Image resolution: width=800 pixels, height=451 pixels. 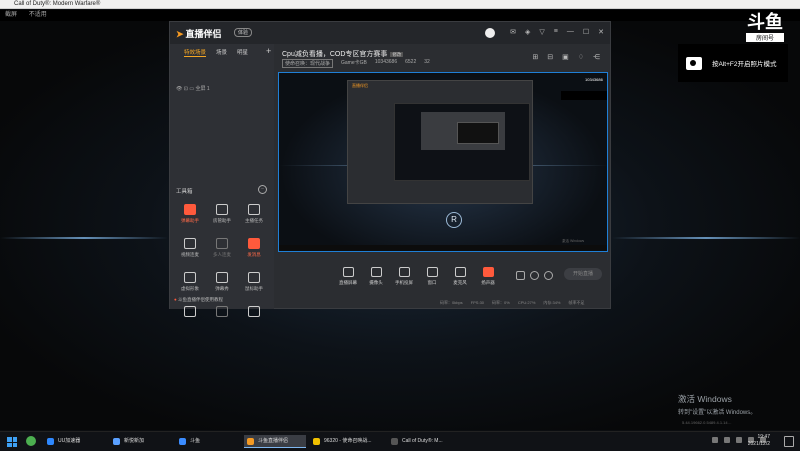 I want to click on avatar-icon, so click(x=190, y=277).